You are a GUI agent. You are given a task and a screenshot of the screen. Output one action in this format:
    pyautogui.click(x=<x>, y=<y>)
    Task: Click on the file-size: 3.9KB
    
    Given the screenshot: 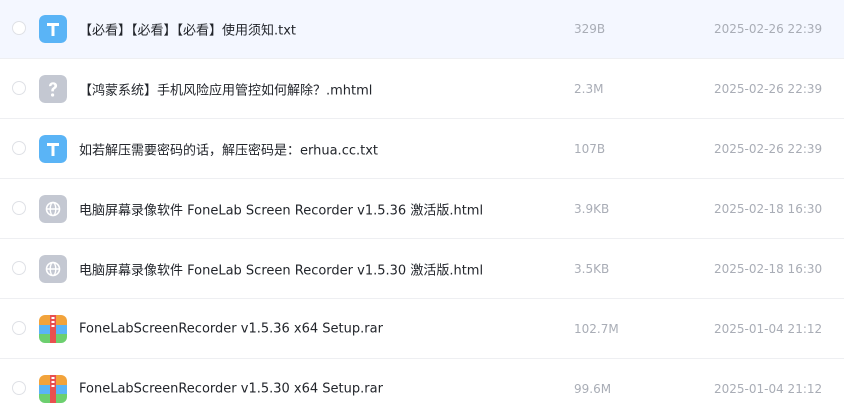 What is the action you would take?
    pyautogui.click(x=592, y=209)
    